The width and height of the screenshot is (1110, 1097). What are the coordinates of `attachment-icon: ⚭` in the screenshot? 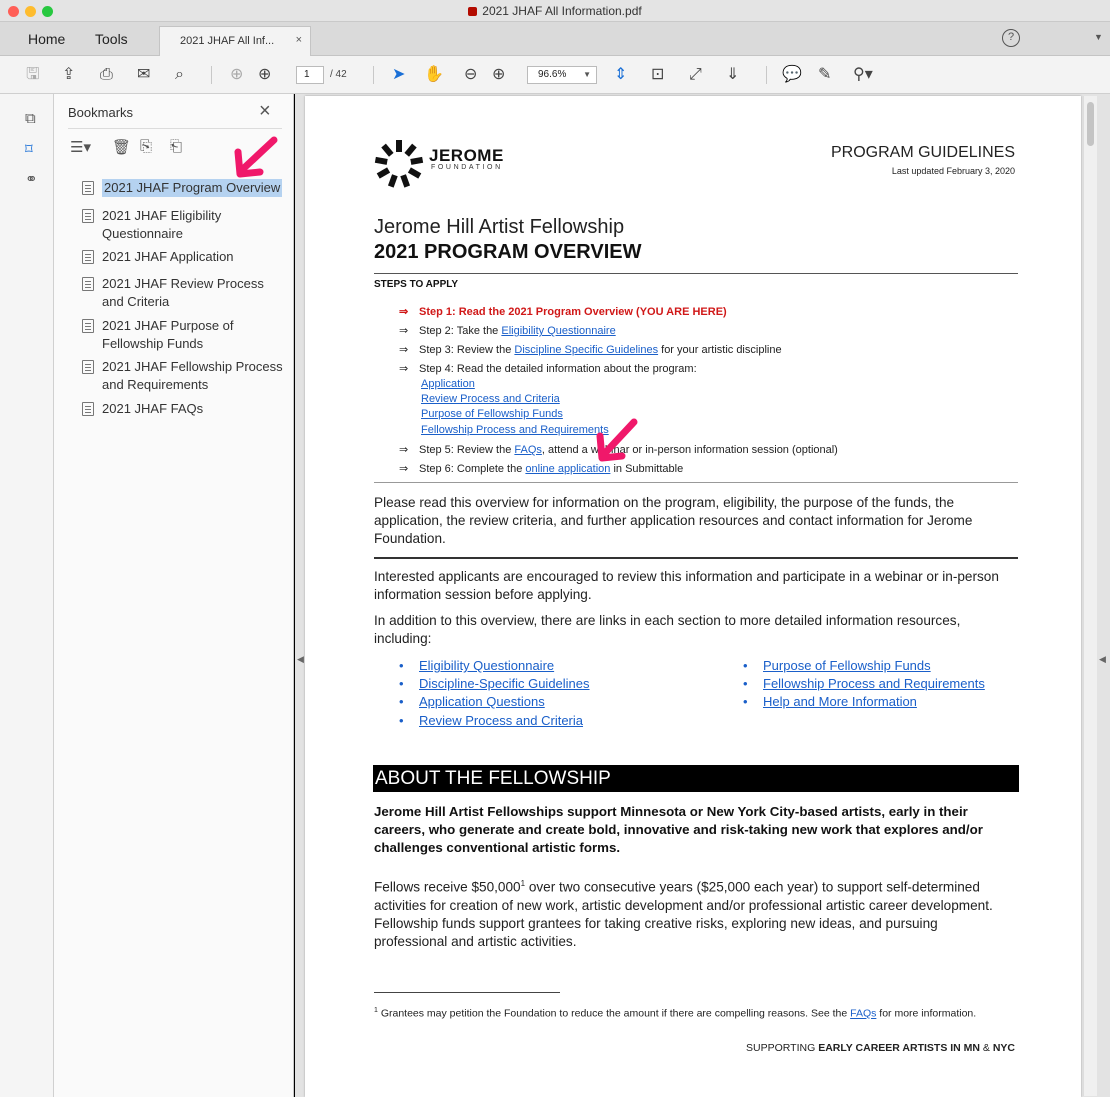 It's located at (31, 179).